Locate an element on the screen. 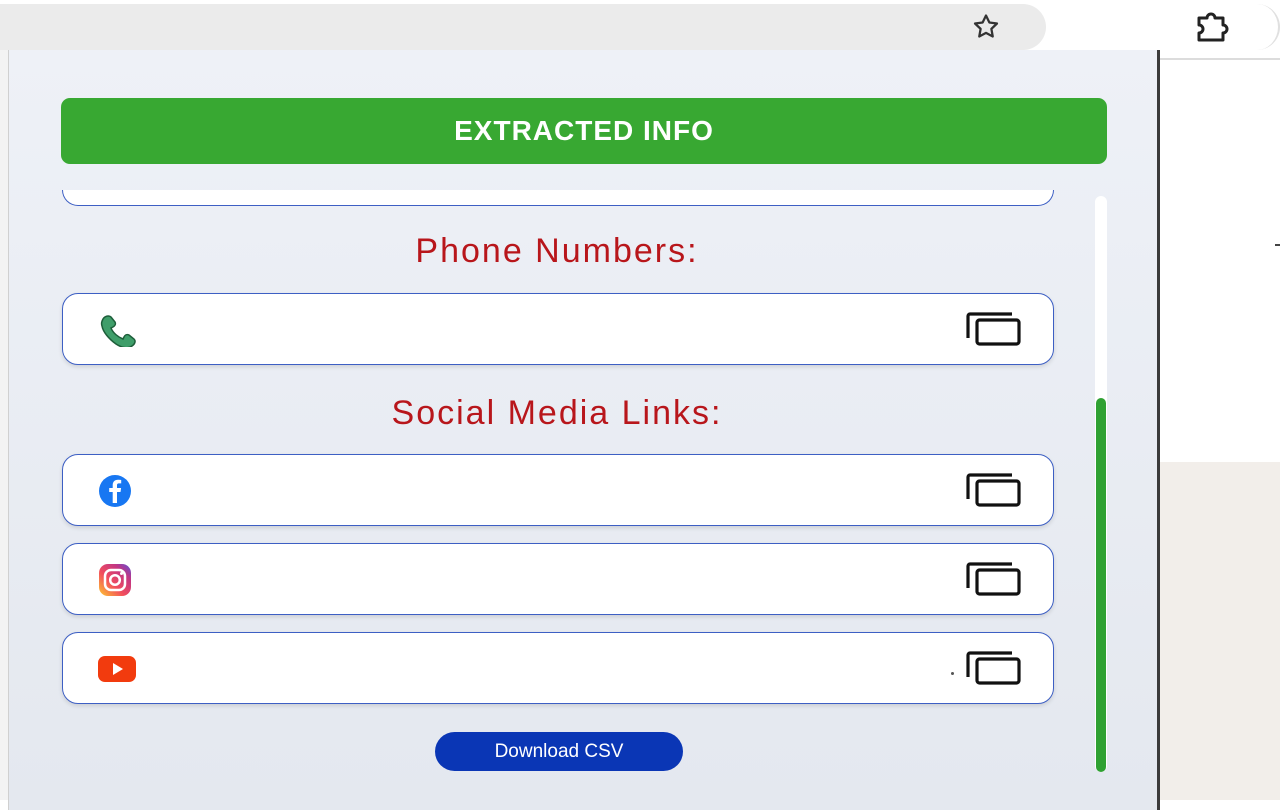 The width and height of the screenshot is (1280, 810). copy-instagram-icon is located at coordinates (994, 578).